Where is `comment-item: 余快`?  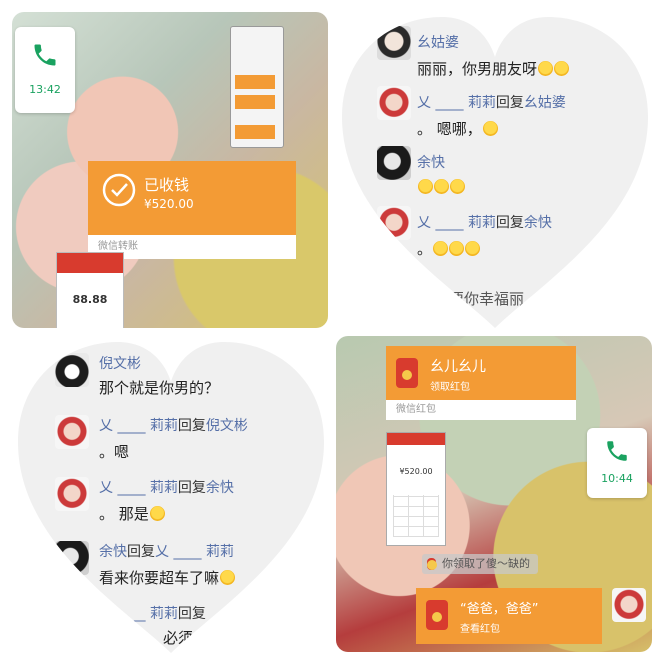 comment-item: 余快 is located at coordinates (495, 172).